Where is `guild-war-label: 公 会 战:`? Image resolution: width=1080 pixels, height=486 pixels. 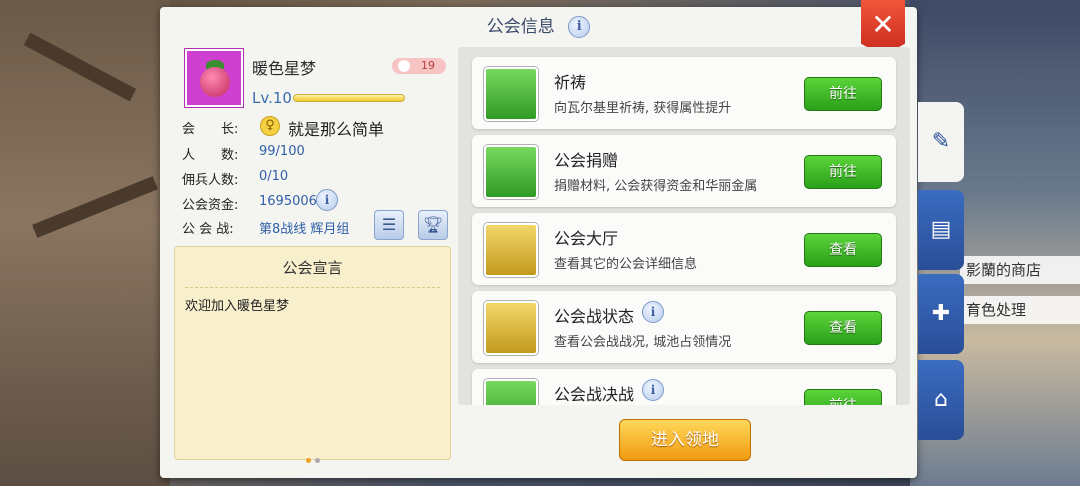 guild-war-label: 公 会 战: is located at coordinates (208, 229).